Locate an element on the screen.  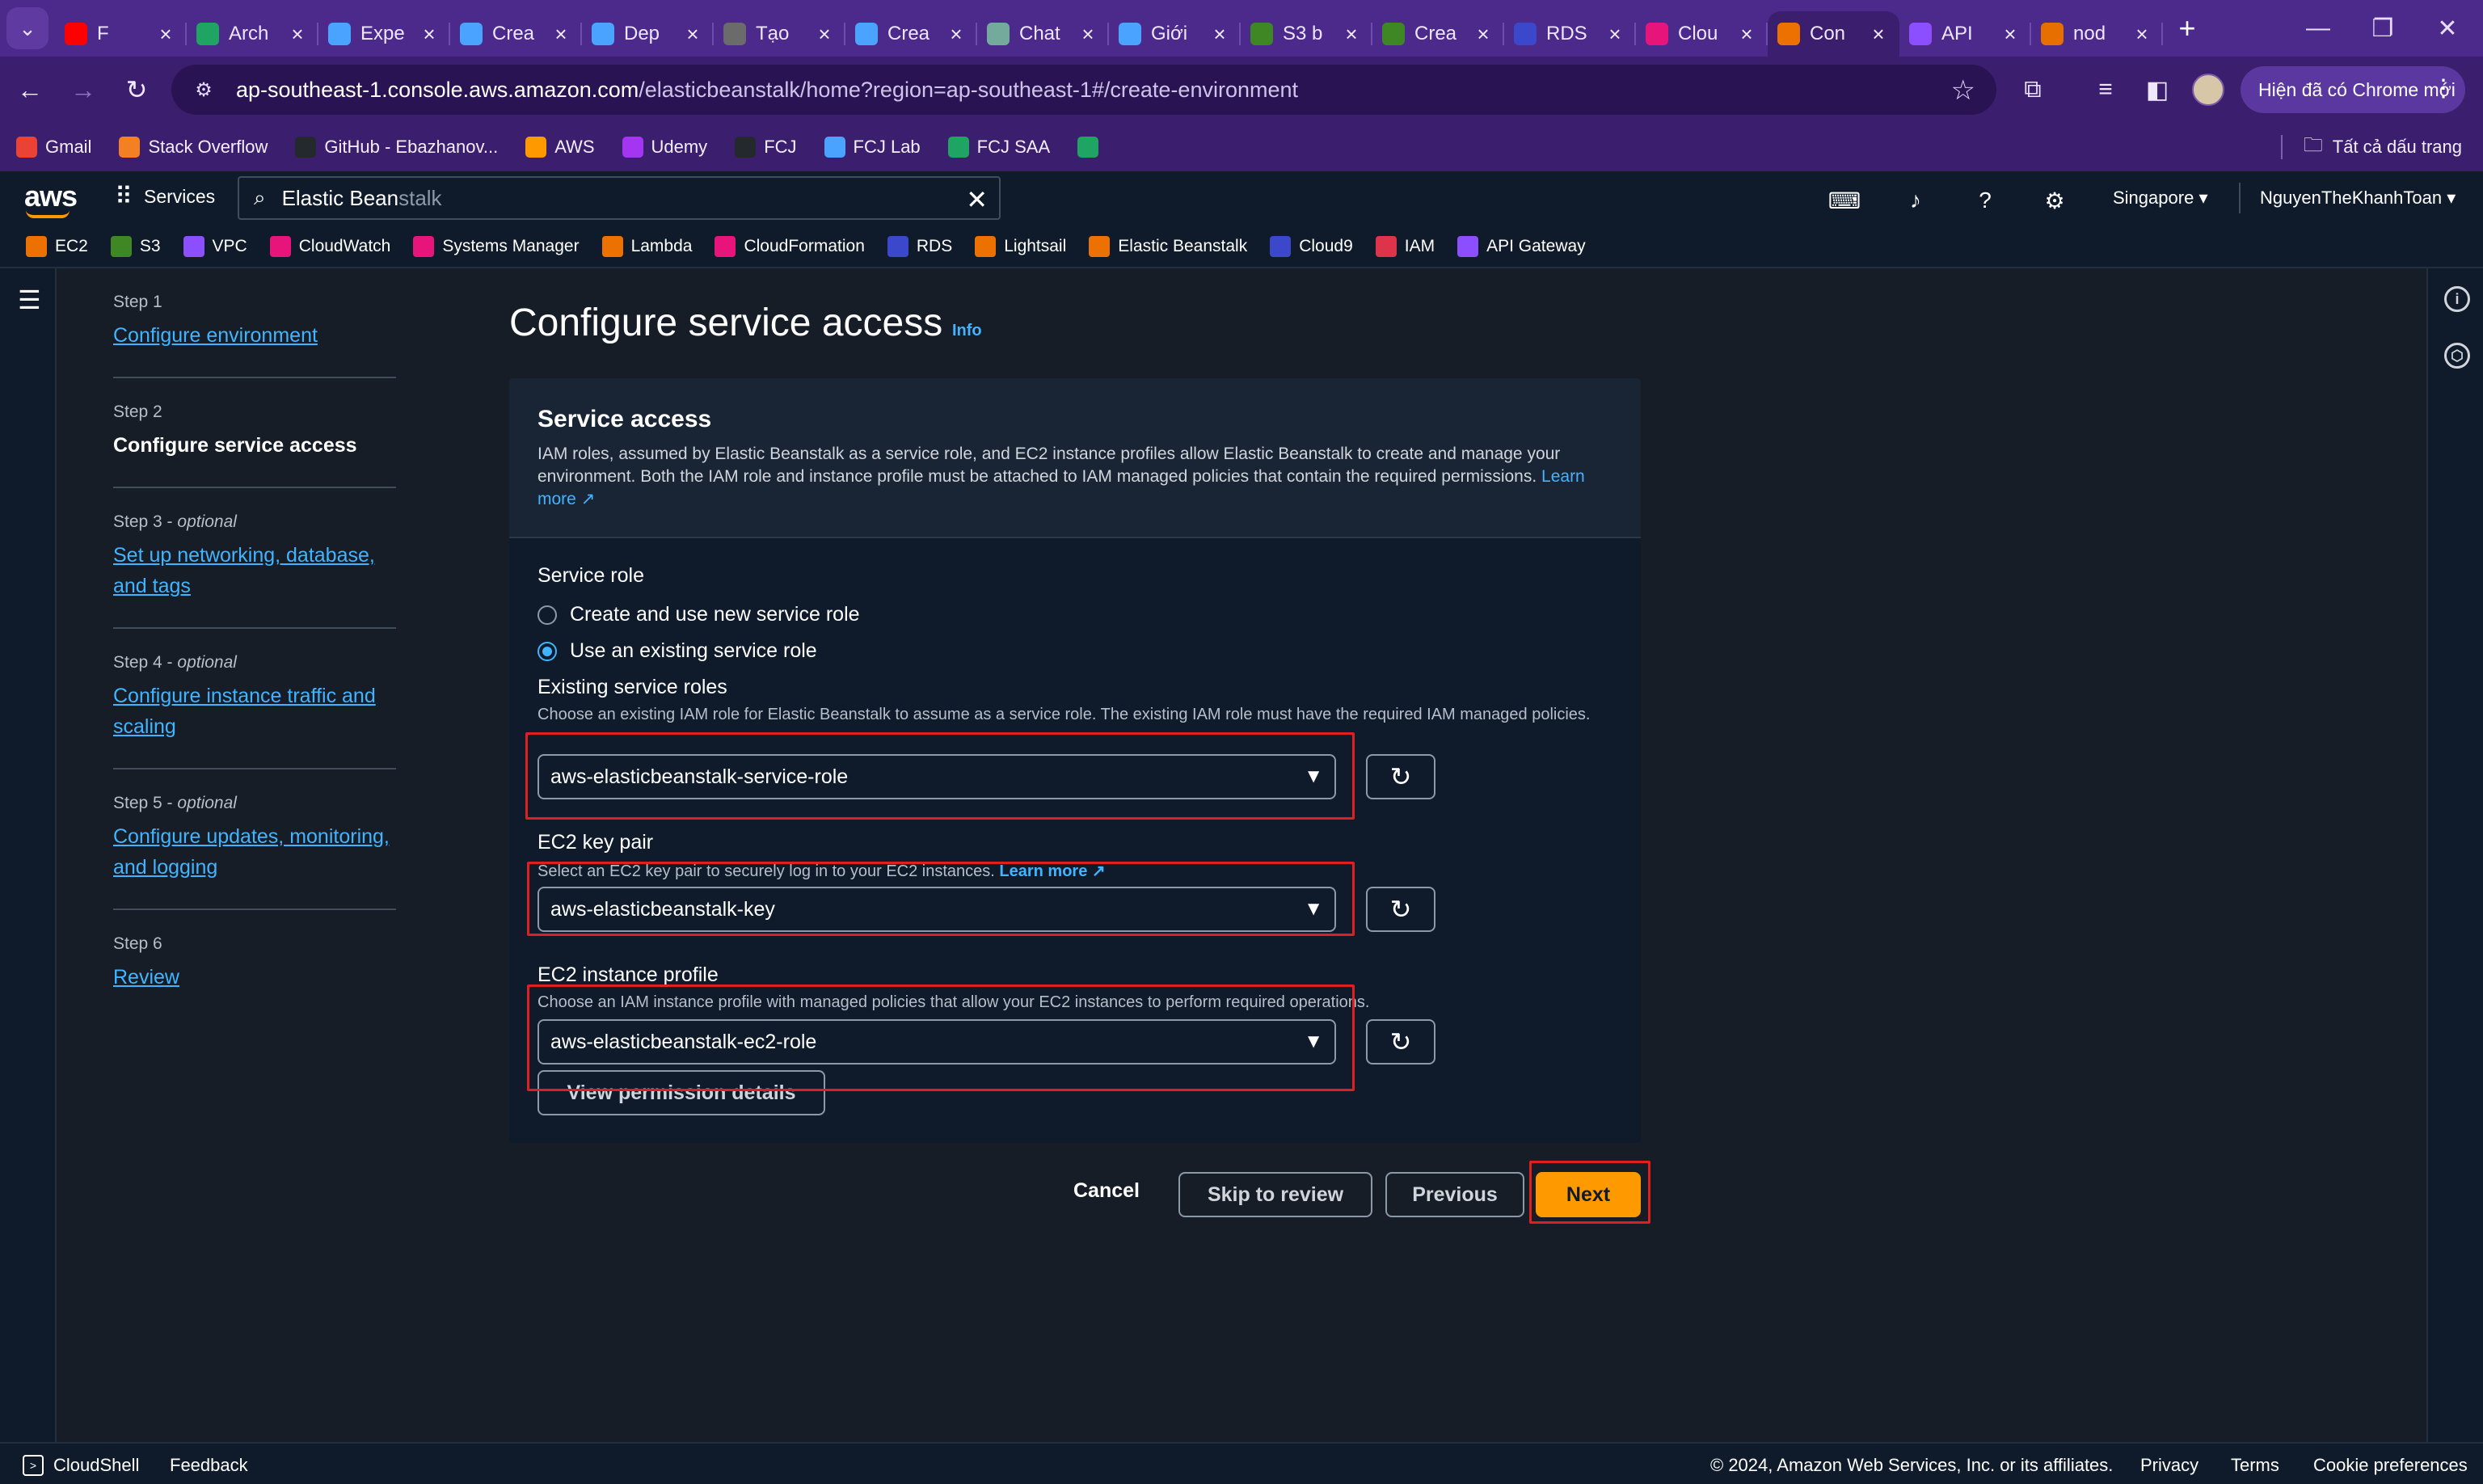
favorite-lightsail: Lightsail is located at coordinates (1020, 246).